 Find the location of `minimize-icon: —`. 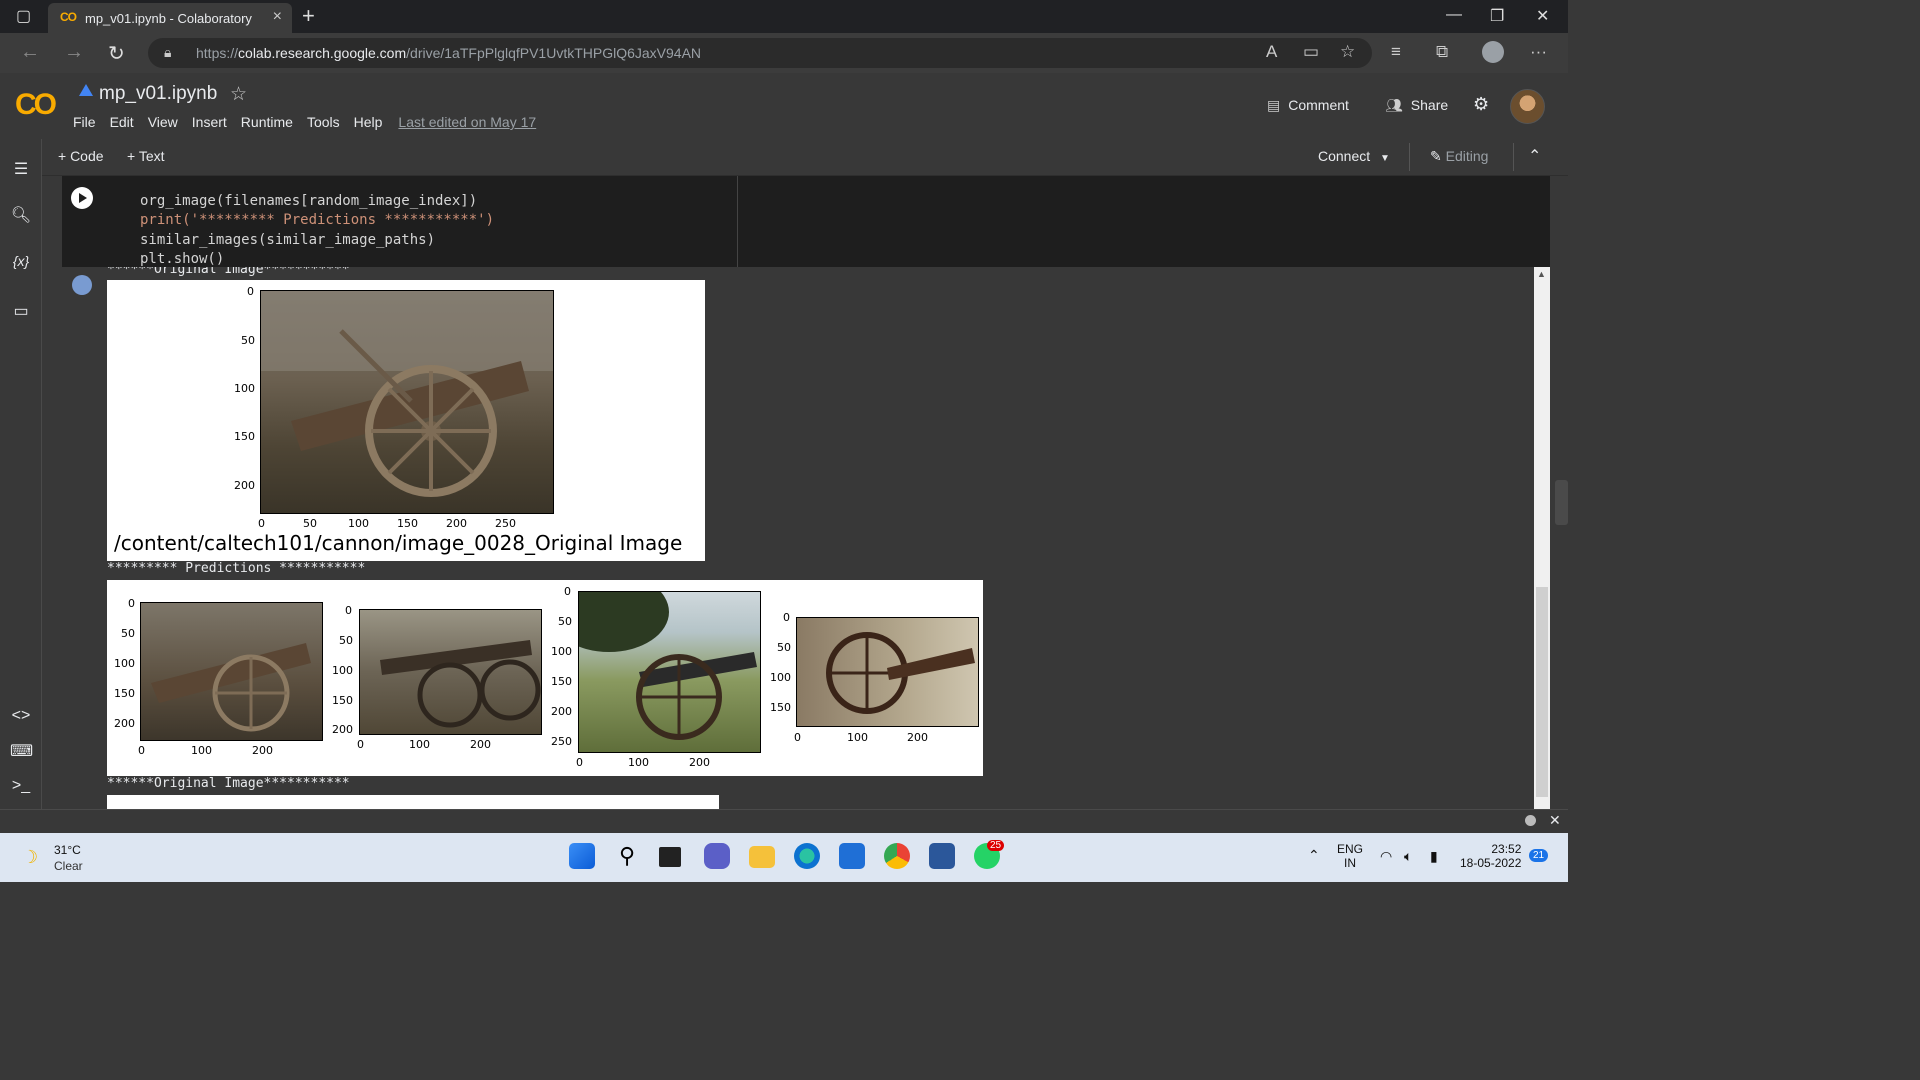

minimize-icon: — is located at coordinates (1454, 15).